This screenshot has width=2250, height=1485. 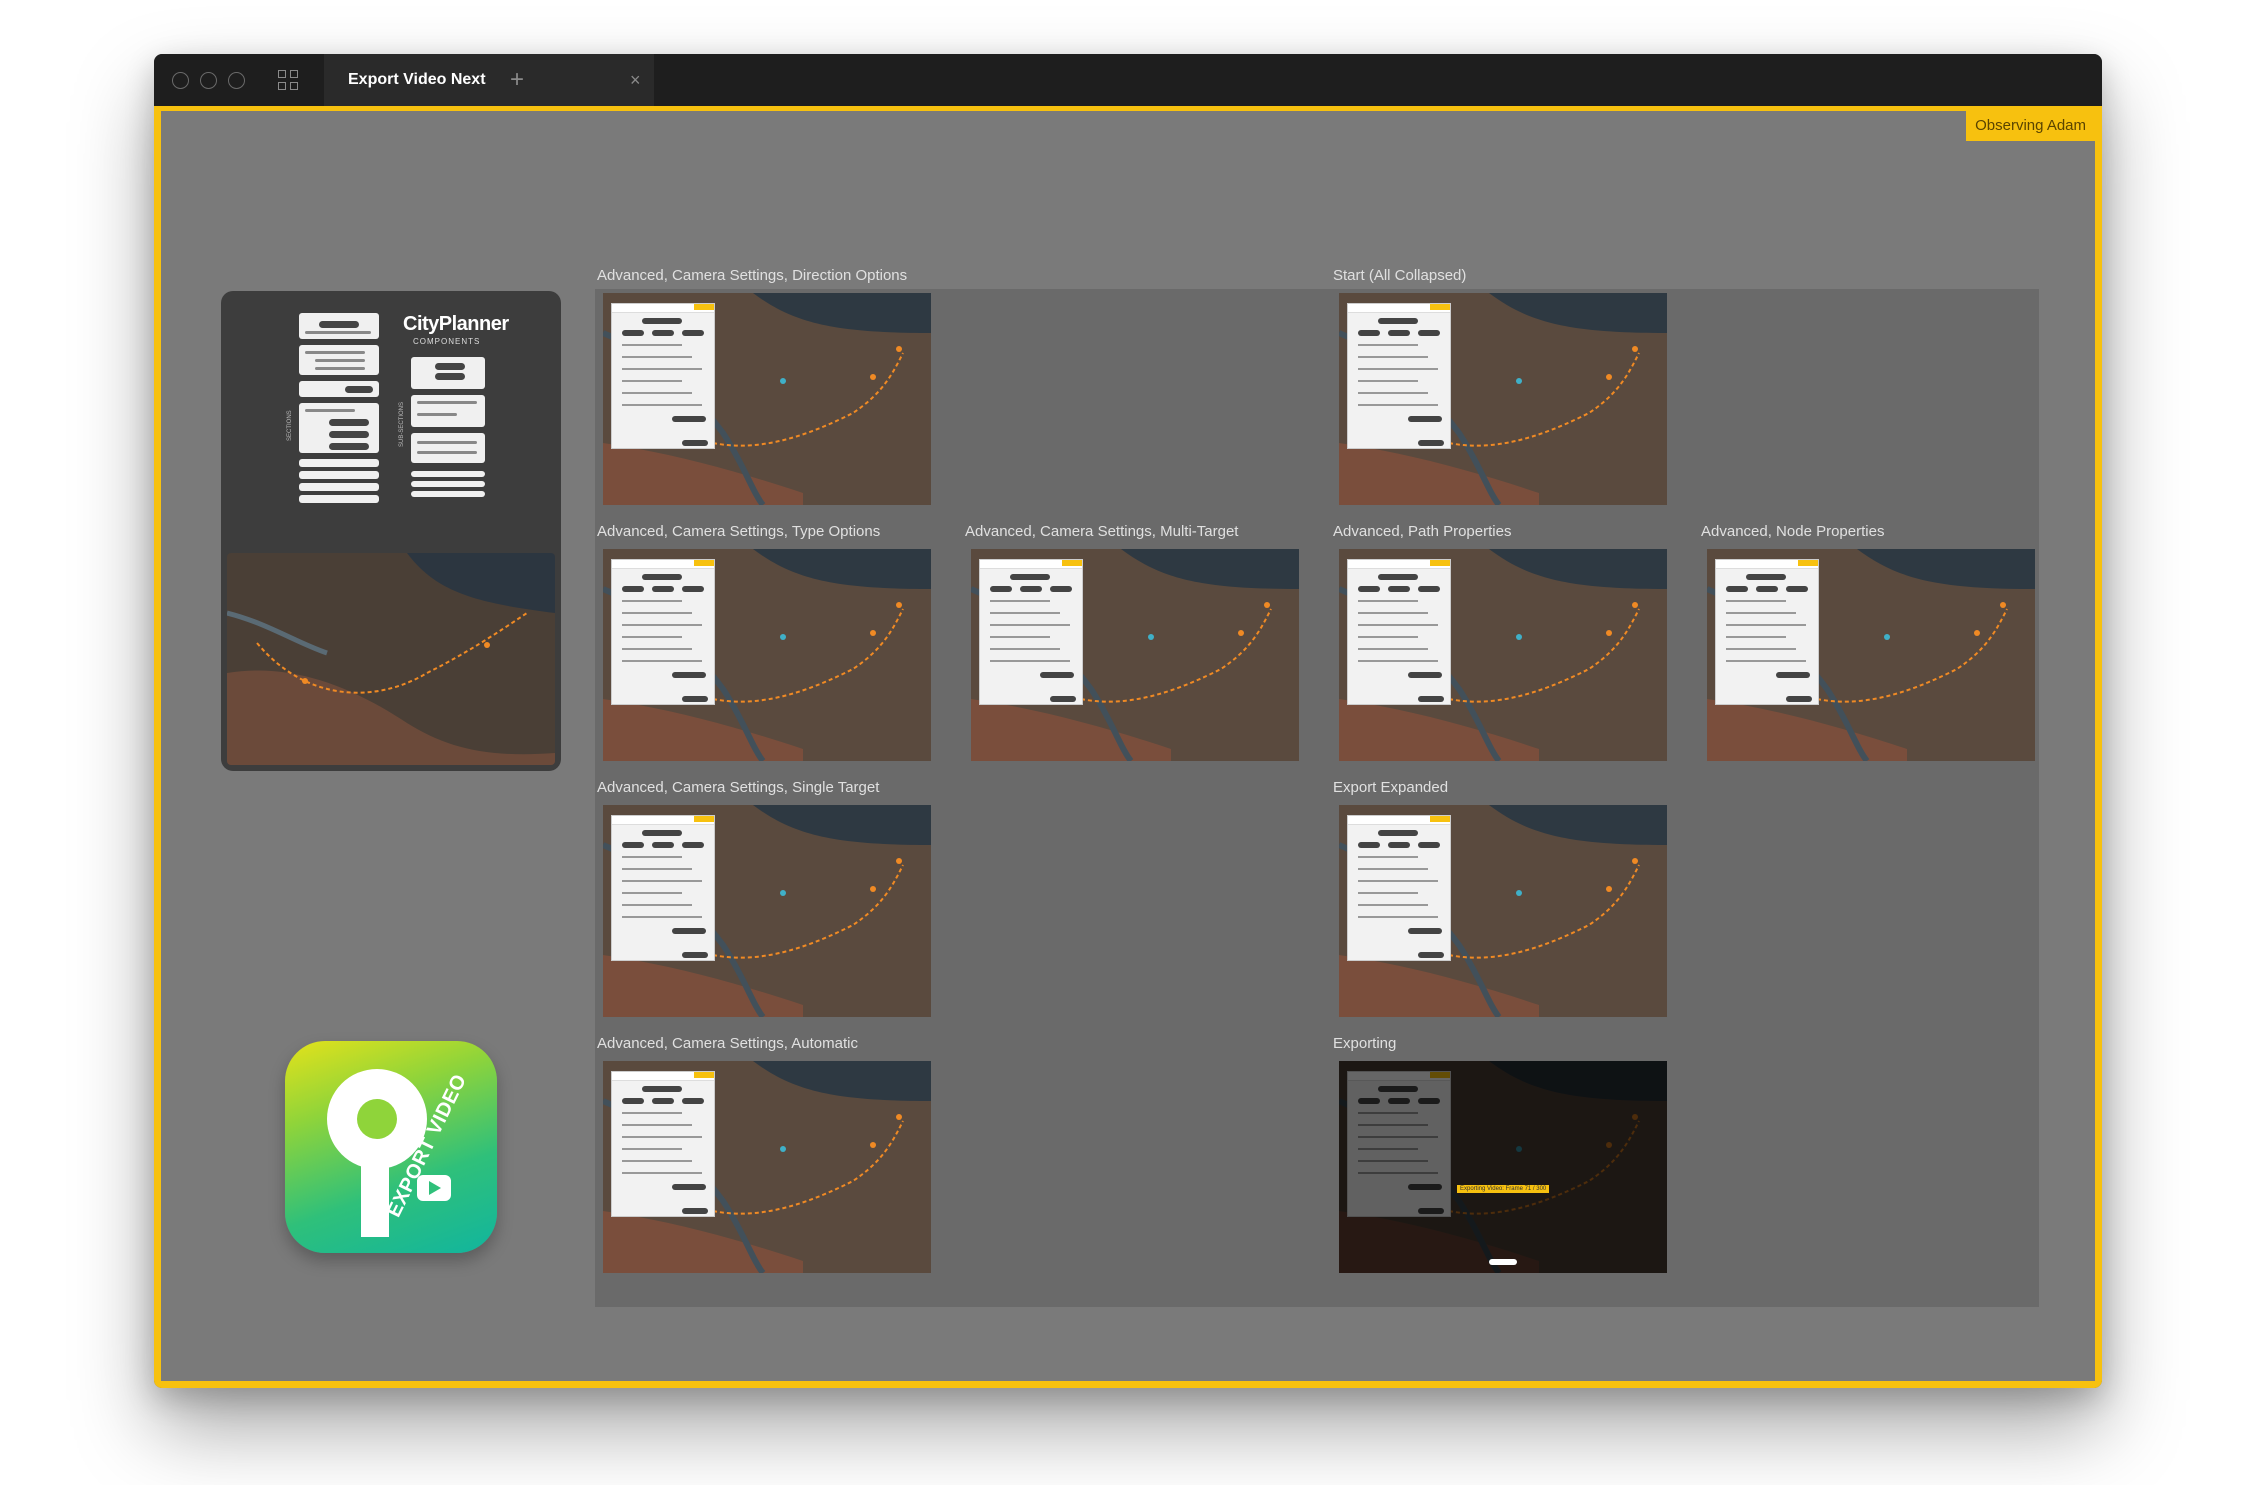 I want to click on tab-export-video-next: Export Video Next ×, so click(x=489, y=80).